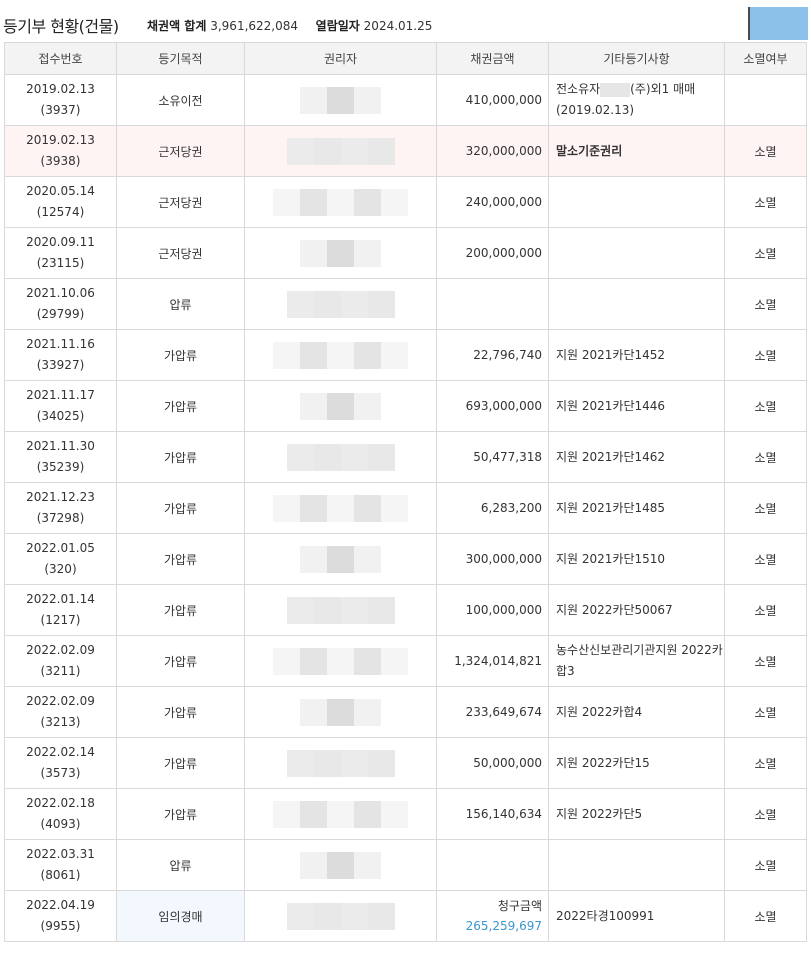 This screenshot has height=955, width=811. What do you see at coordinates (492, 712) in the screenshot?
I see `amount-cell: 233,649,674` at bounding box center [492, 712].